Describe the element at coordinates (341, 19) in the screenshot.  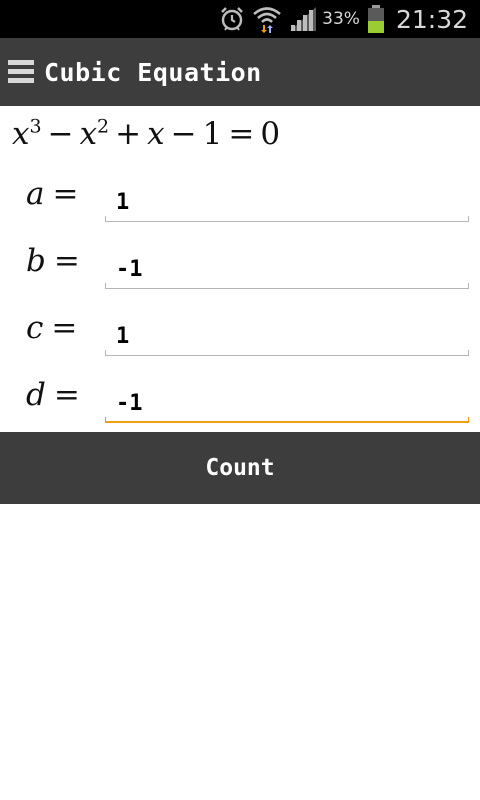
I see `battery-percent: 33%` at that location.